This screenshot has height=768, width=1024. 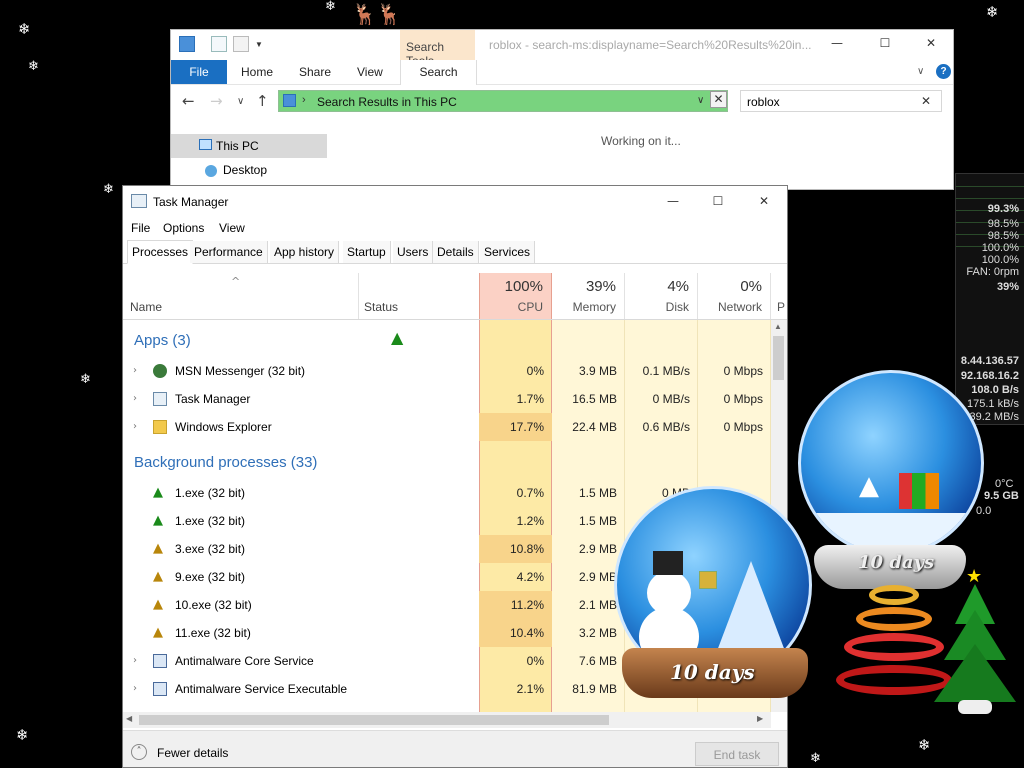 What do you see at coordinates (515, 633) in the screenshot?
I see `process-cpu: 10.4%` at bounding box center [515, 633].